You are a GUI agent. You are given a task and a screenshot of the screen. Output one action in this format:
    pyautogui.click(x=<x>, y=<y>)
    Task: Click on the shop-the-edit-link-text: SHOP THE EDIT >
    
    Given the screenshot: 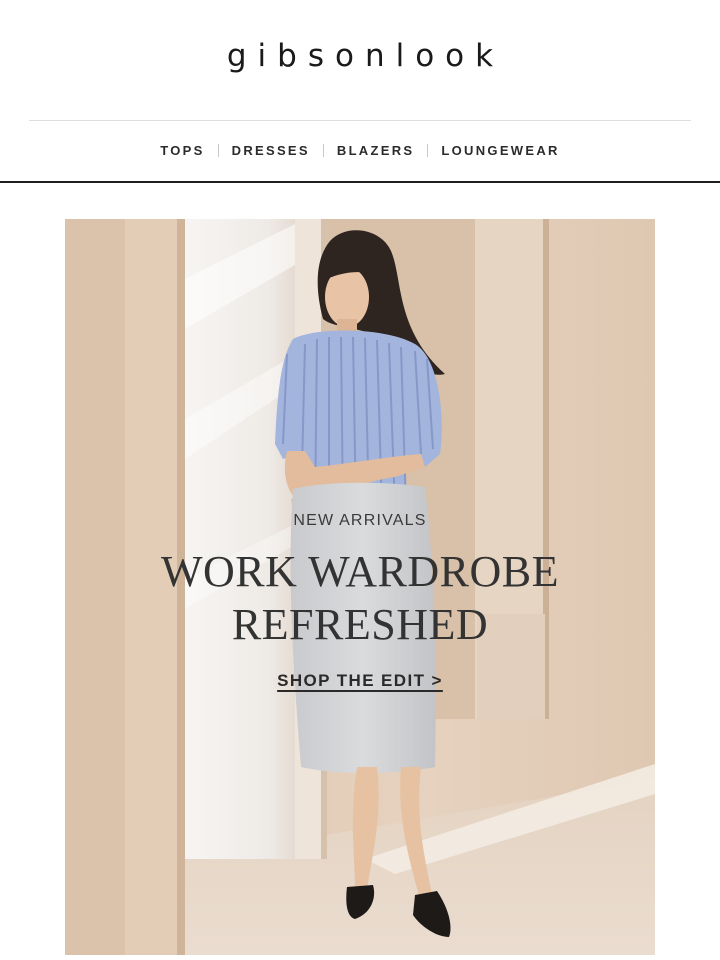 What is the action you would take?
    pyautogui.click(x=360, y=680)
    